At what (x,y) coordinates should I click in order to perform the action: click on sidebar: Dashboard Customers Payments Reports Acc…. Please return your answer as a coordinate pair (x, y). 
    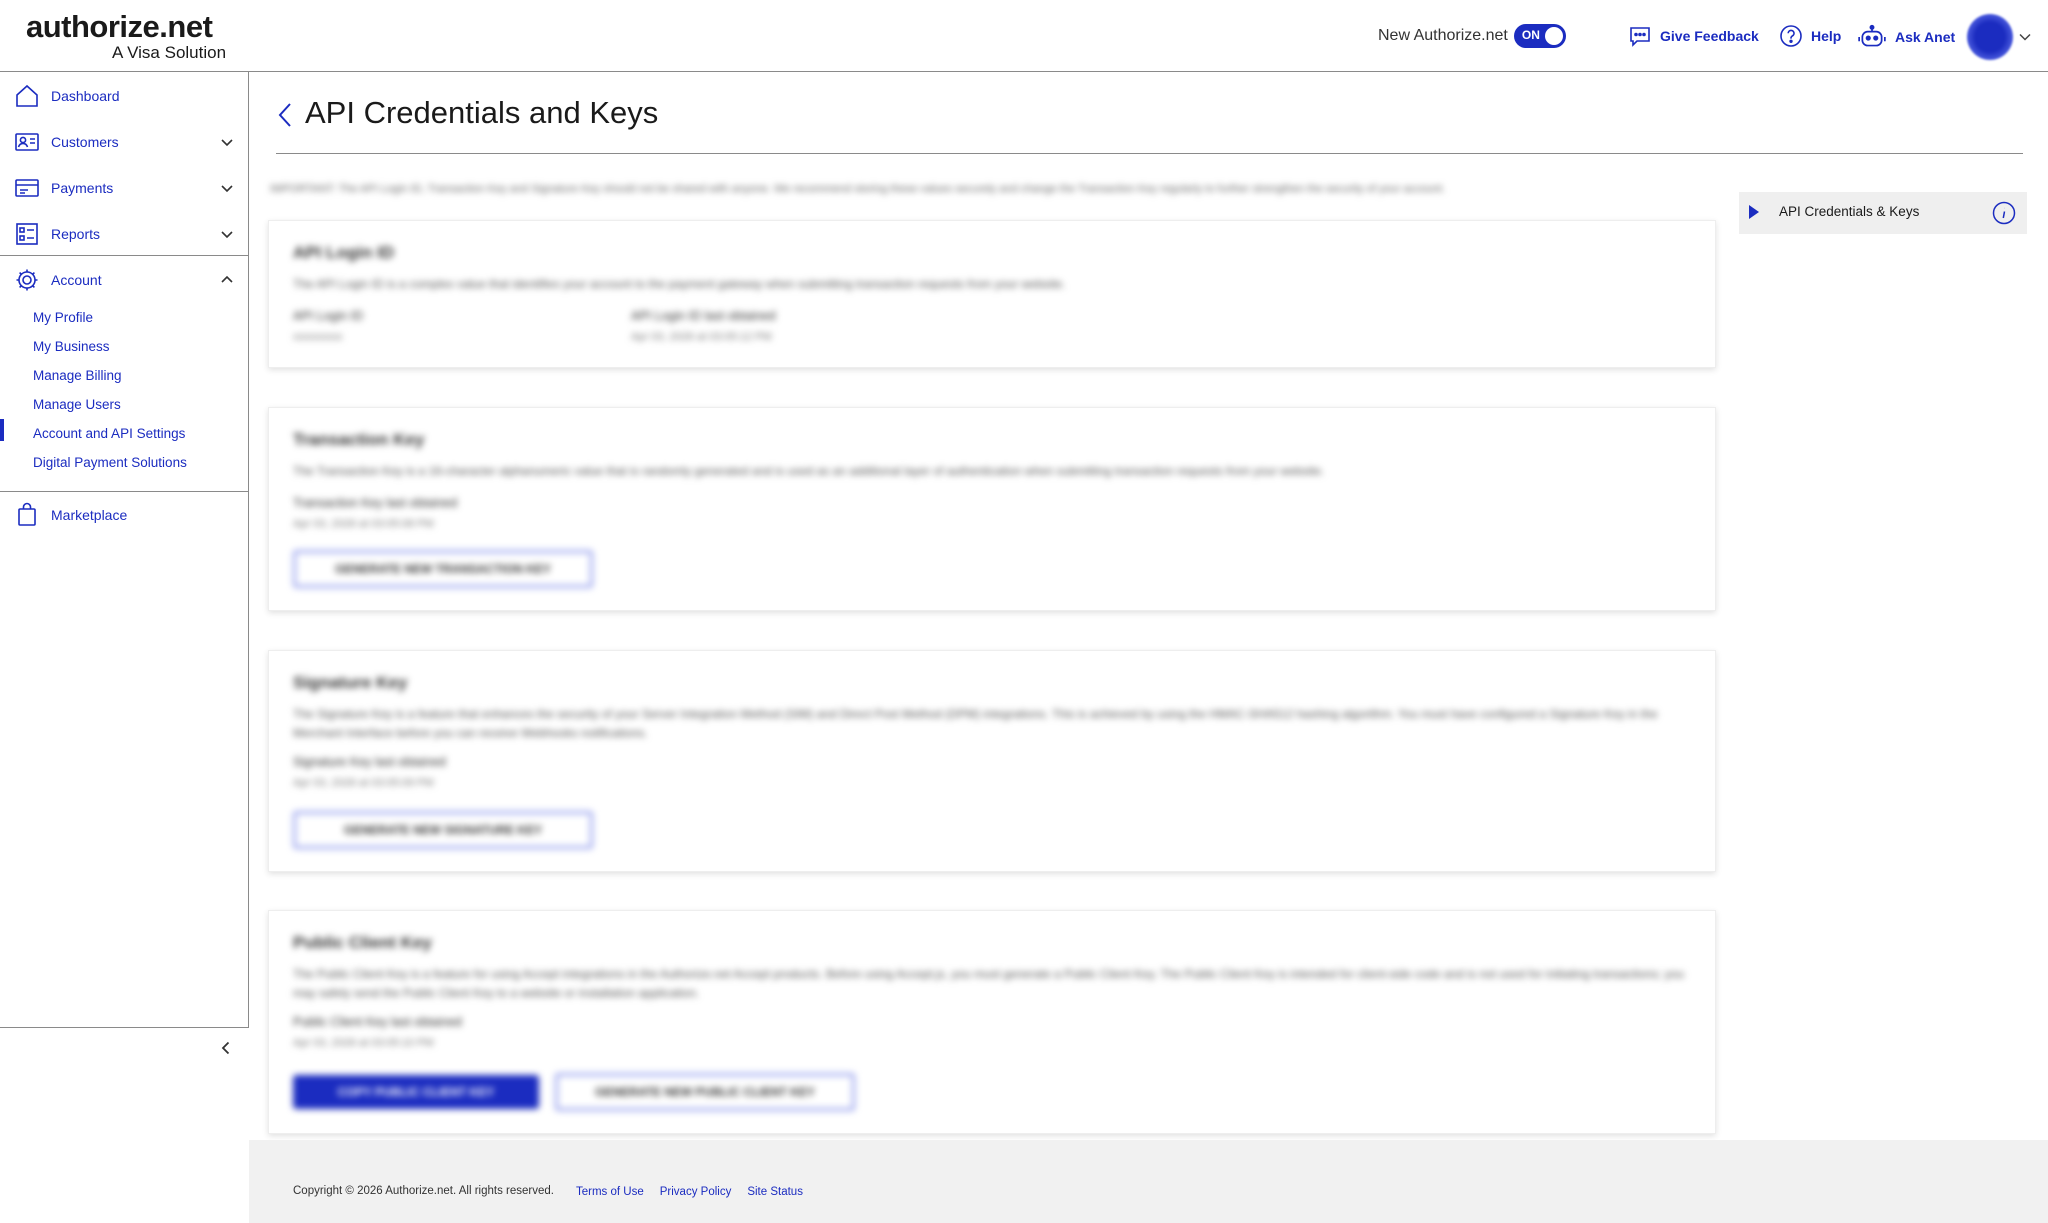
    Looking at the image, I should click on (124, 550).